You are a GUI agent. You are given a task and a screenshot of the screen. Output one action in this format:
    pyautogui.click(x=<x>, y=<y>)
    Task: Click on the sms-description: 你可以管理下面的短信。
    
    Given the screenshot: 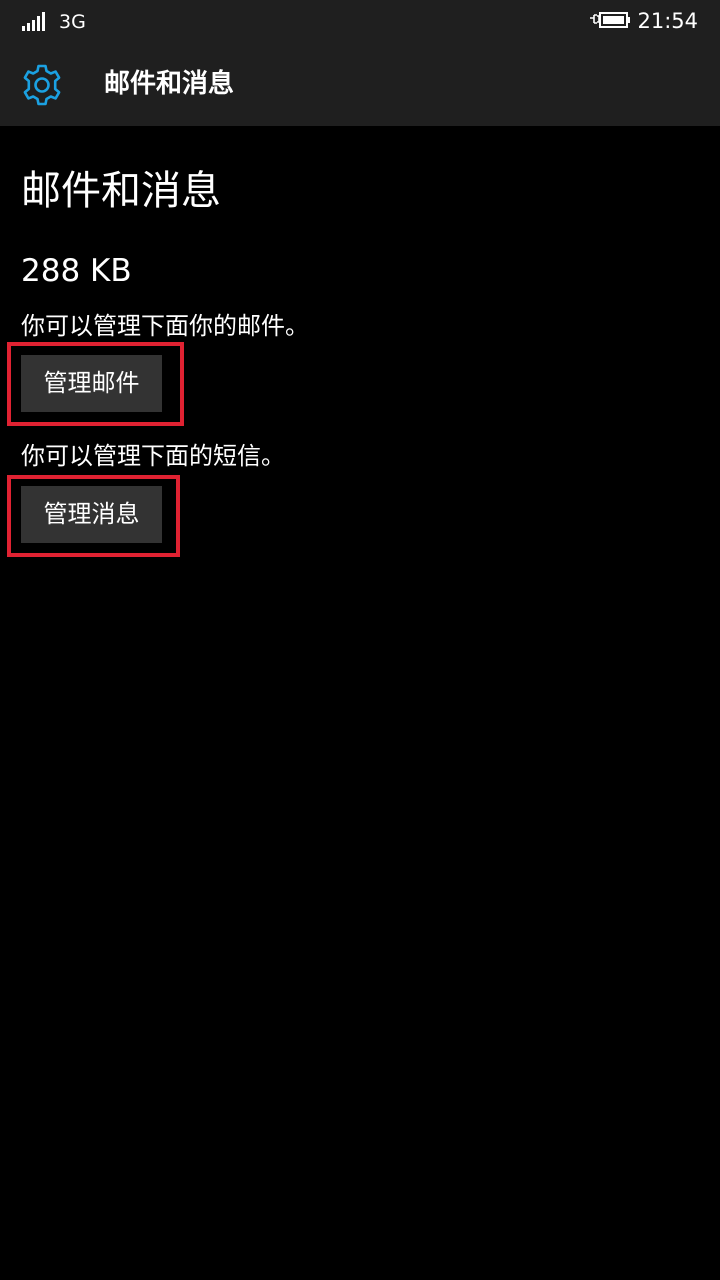 What is the action you would take?
    pyautogui.click(x=153, y=456)
    